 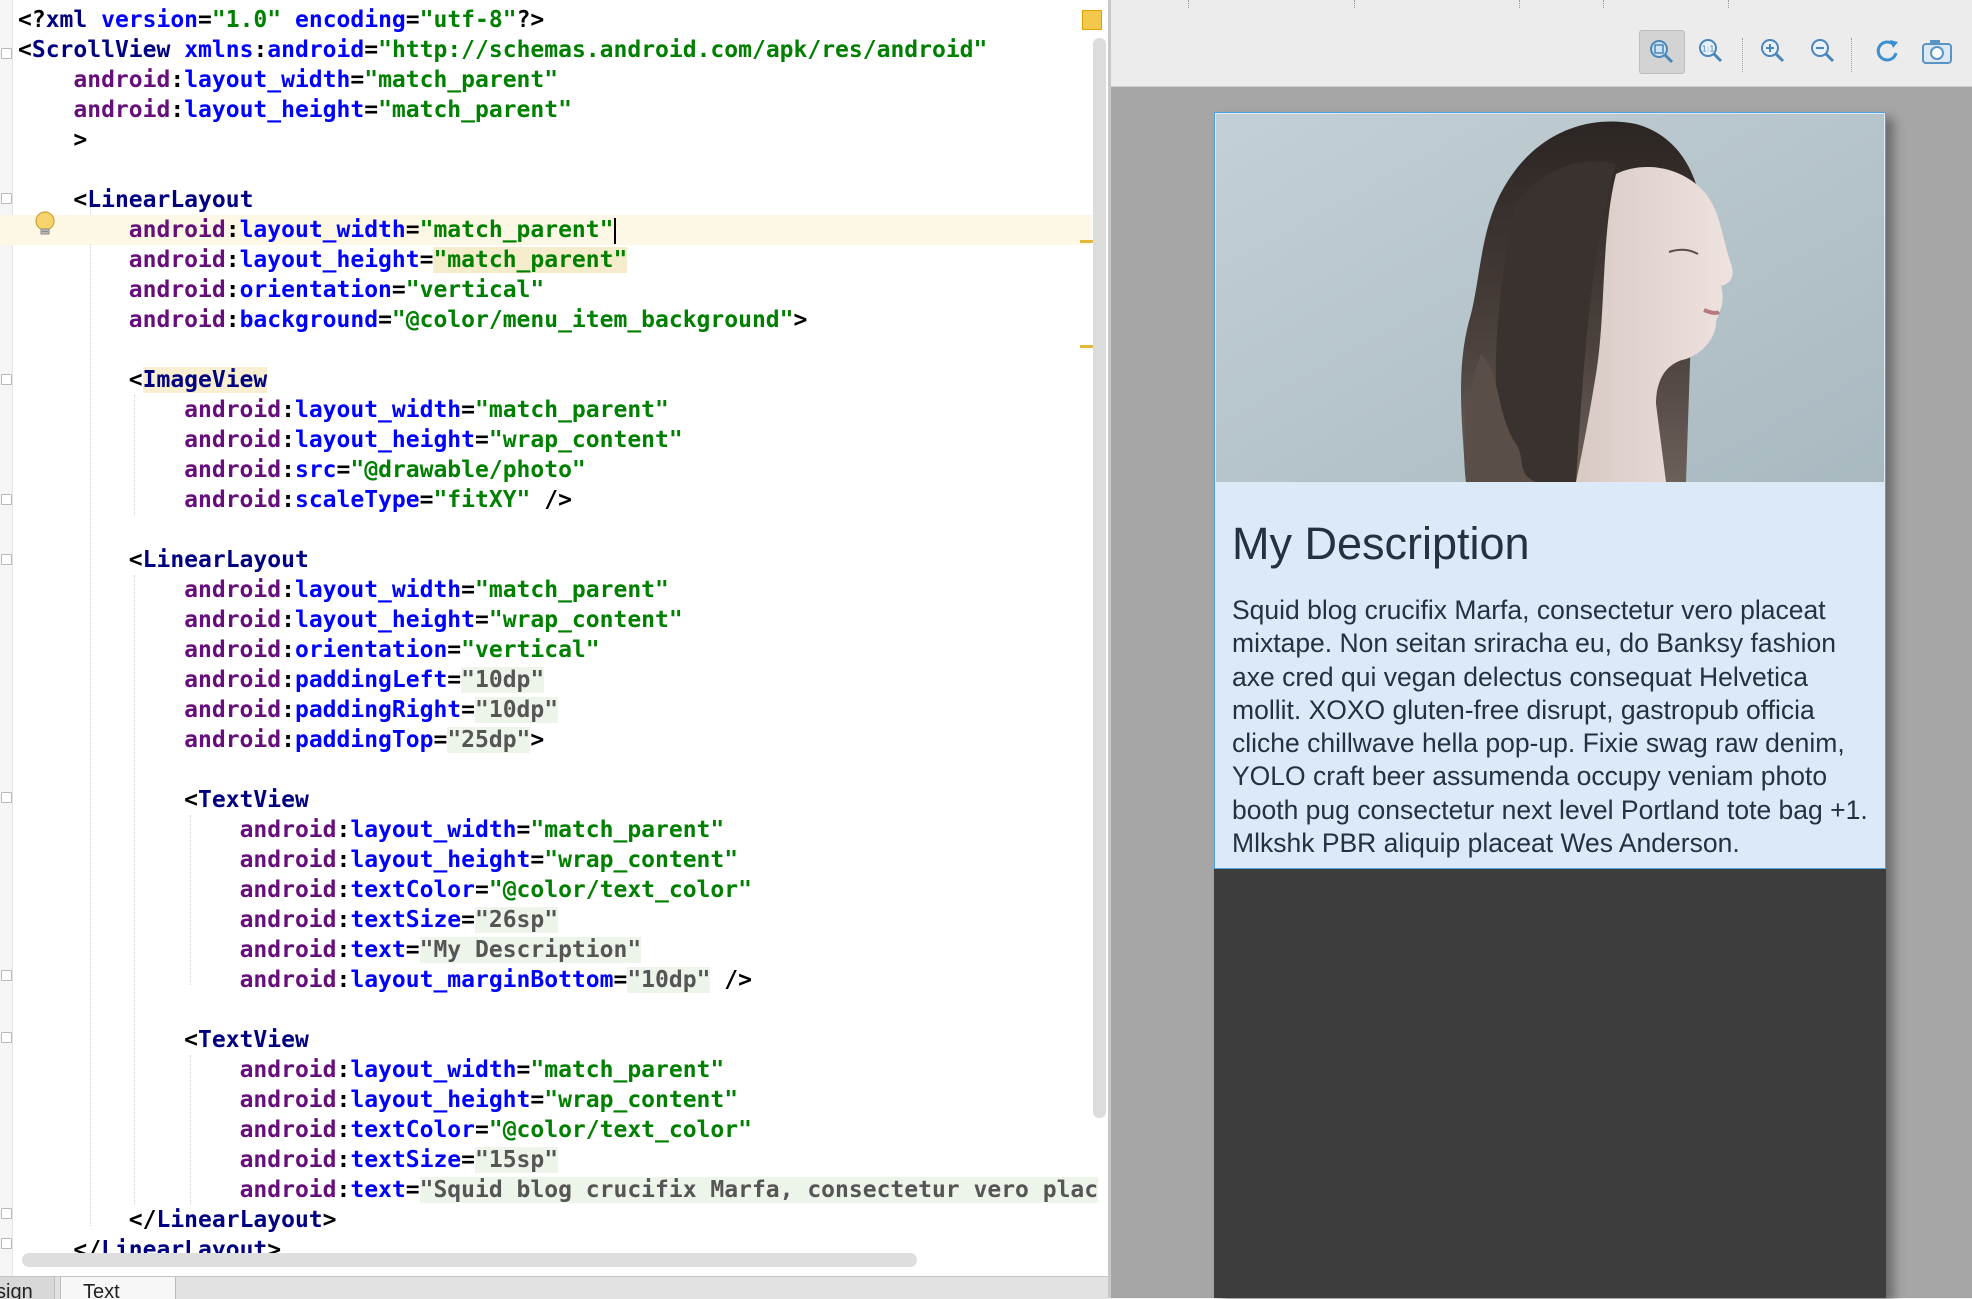 What do you see at coordinates (440, 1100) in the screenshot?
I see `code-token: layout_height` at bounding box center [440, 1100].